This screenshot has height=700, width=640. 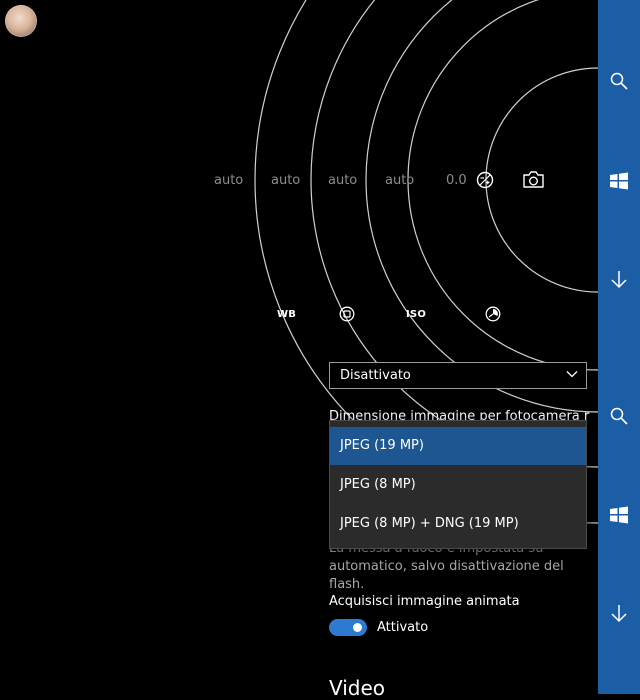 What do you see at coordinates (424, 601) in the screenshot?
I see `animated-image-label: Acquisisci immagine animata` at bounding box center [424, 601].